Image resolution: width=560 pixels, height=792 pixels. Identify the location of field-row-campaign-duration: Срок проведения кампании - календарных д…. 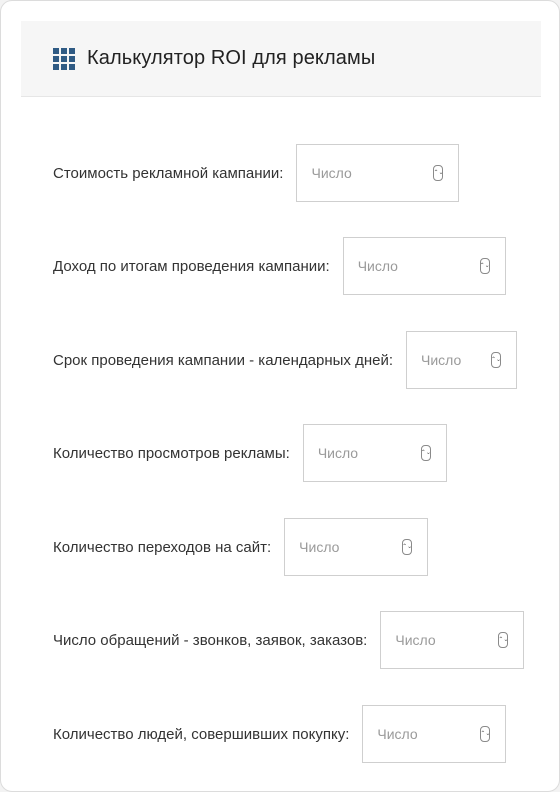
(285, 360).